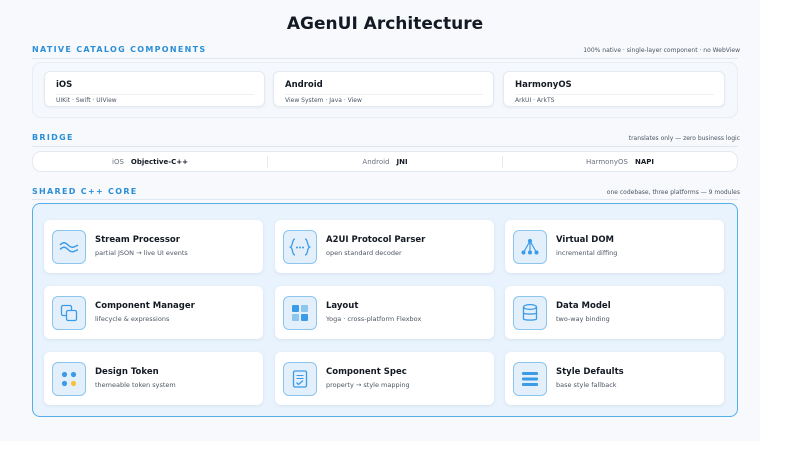 The width and height of the screenshot is (800, 459). Describe the element at coordinates (64, 85) in the screenshot. I see `platform-name: iOS` at that location.